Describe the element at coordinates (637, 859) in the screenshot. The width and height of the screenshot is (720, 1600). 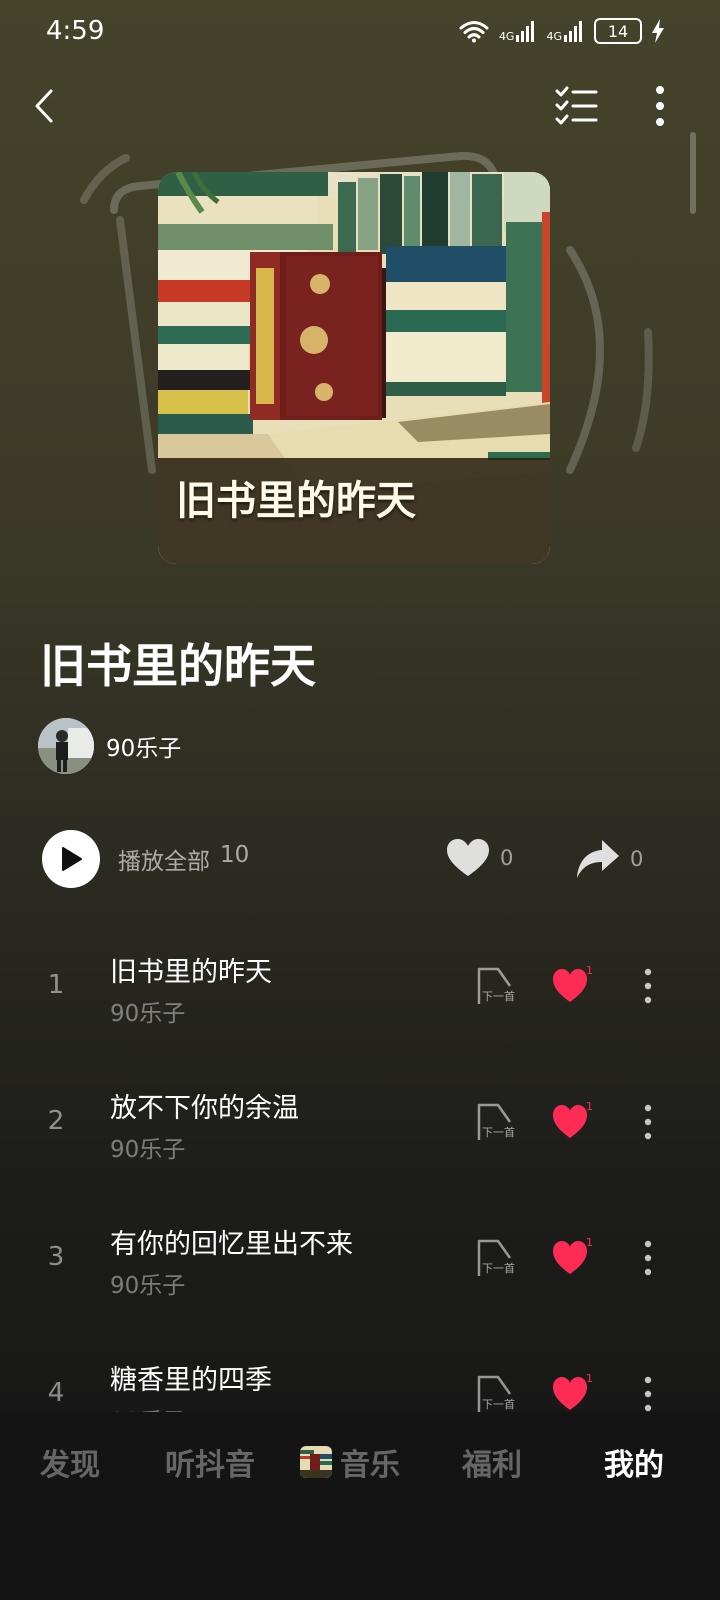
I see `share-count: 0` at that location.